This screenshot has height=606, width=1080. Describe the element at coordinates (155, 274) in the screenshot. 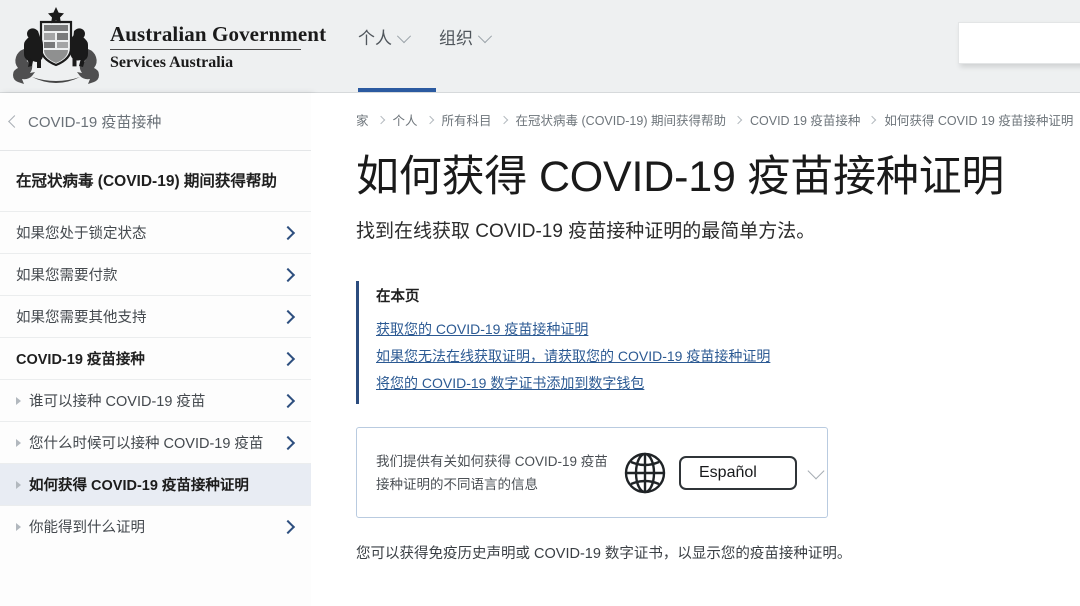

I see `sidebar-item-payment: 如果您需要付款` at that location.